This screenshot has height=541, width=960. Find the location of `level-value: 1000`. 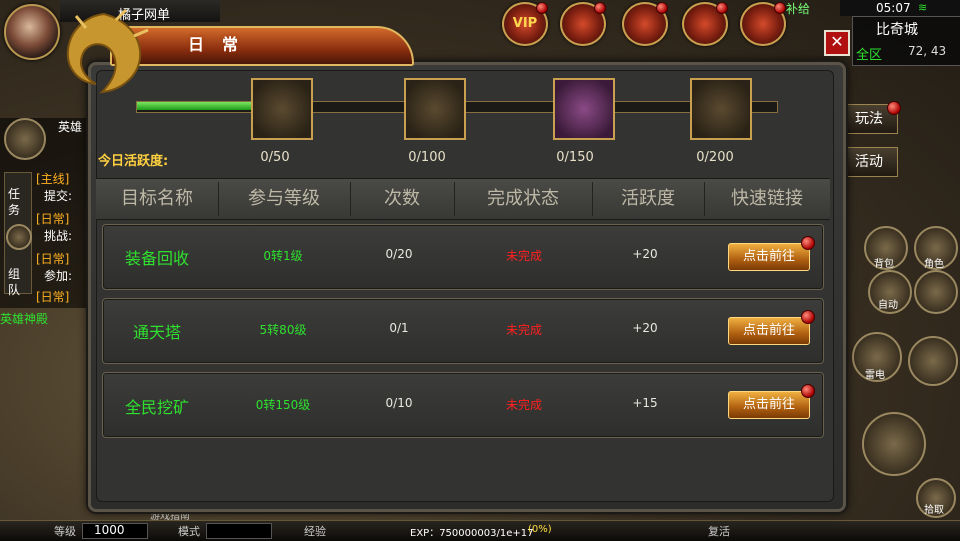

level-value: 1000 is located at coordinates (109, 530).